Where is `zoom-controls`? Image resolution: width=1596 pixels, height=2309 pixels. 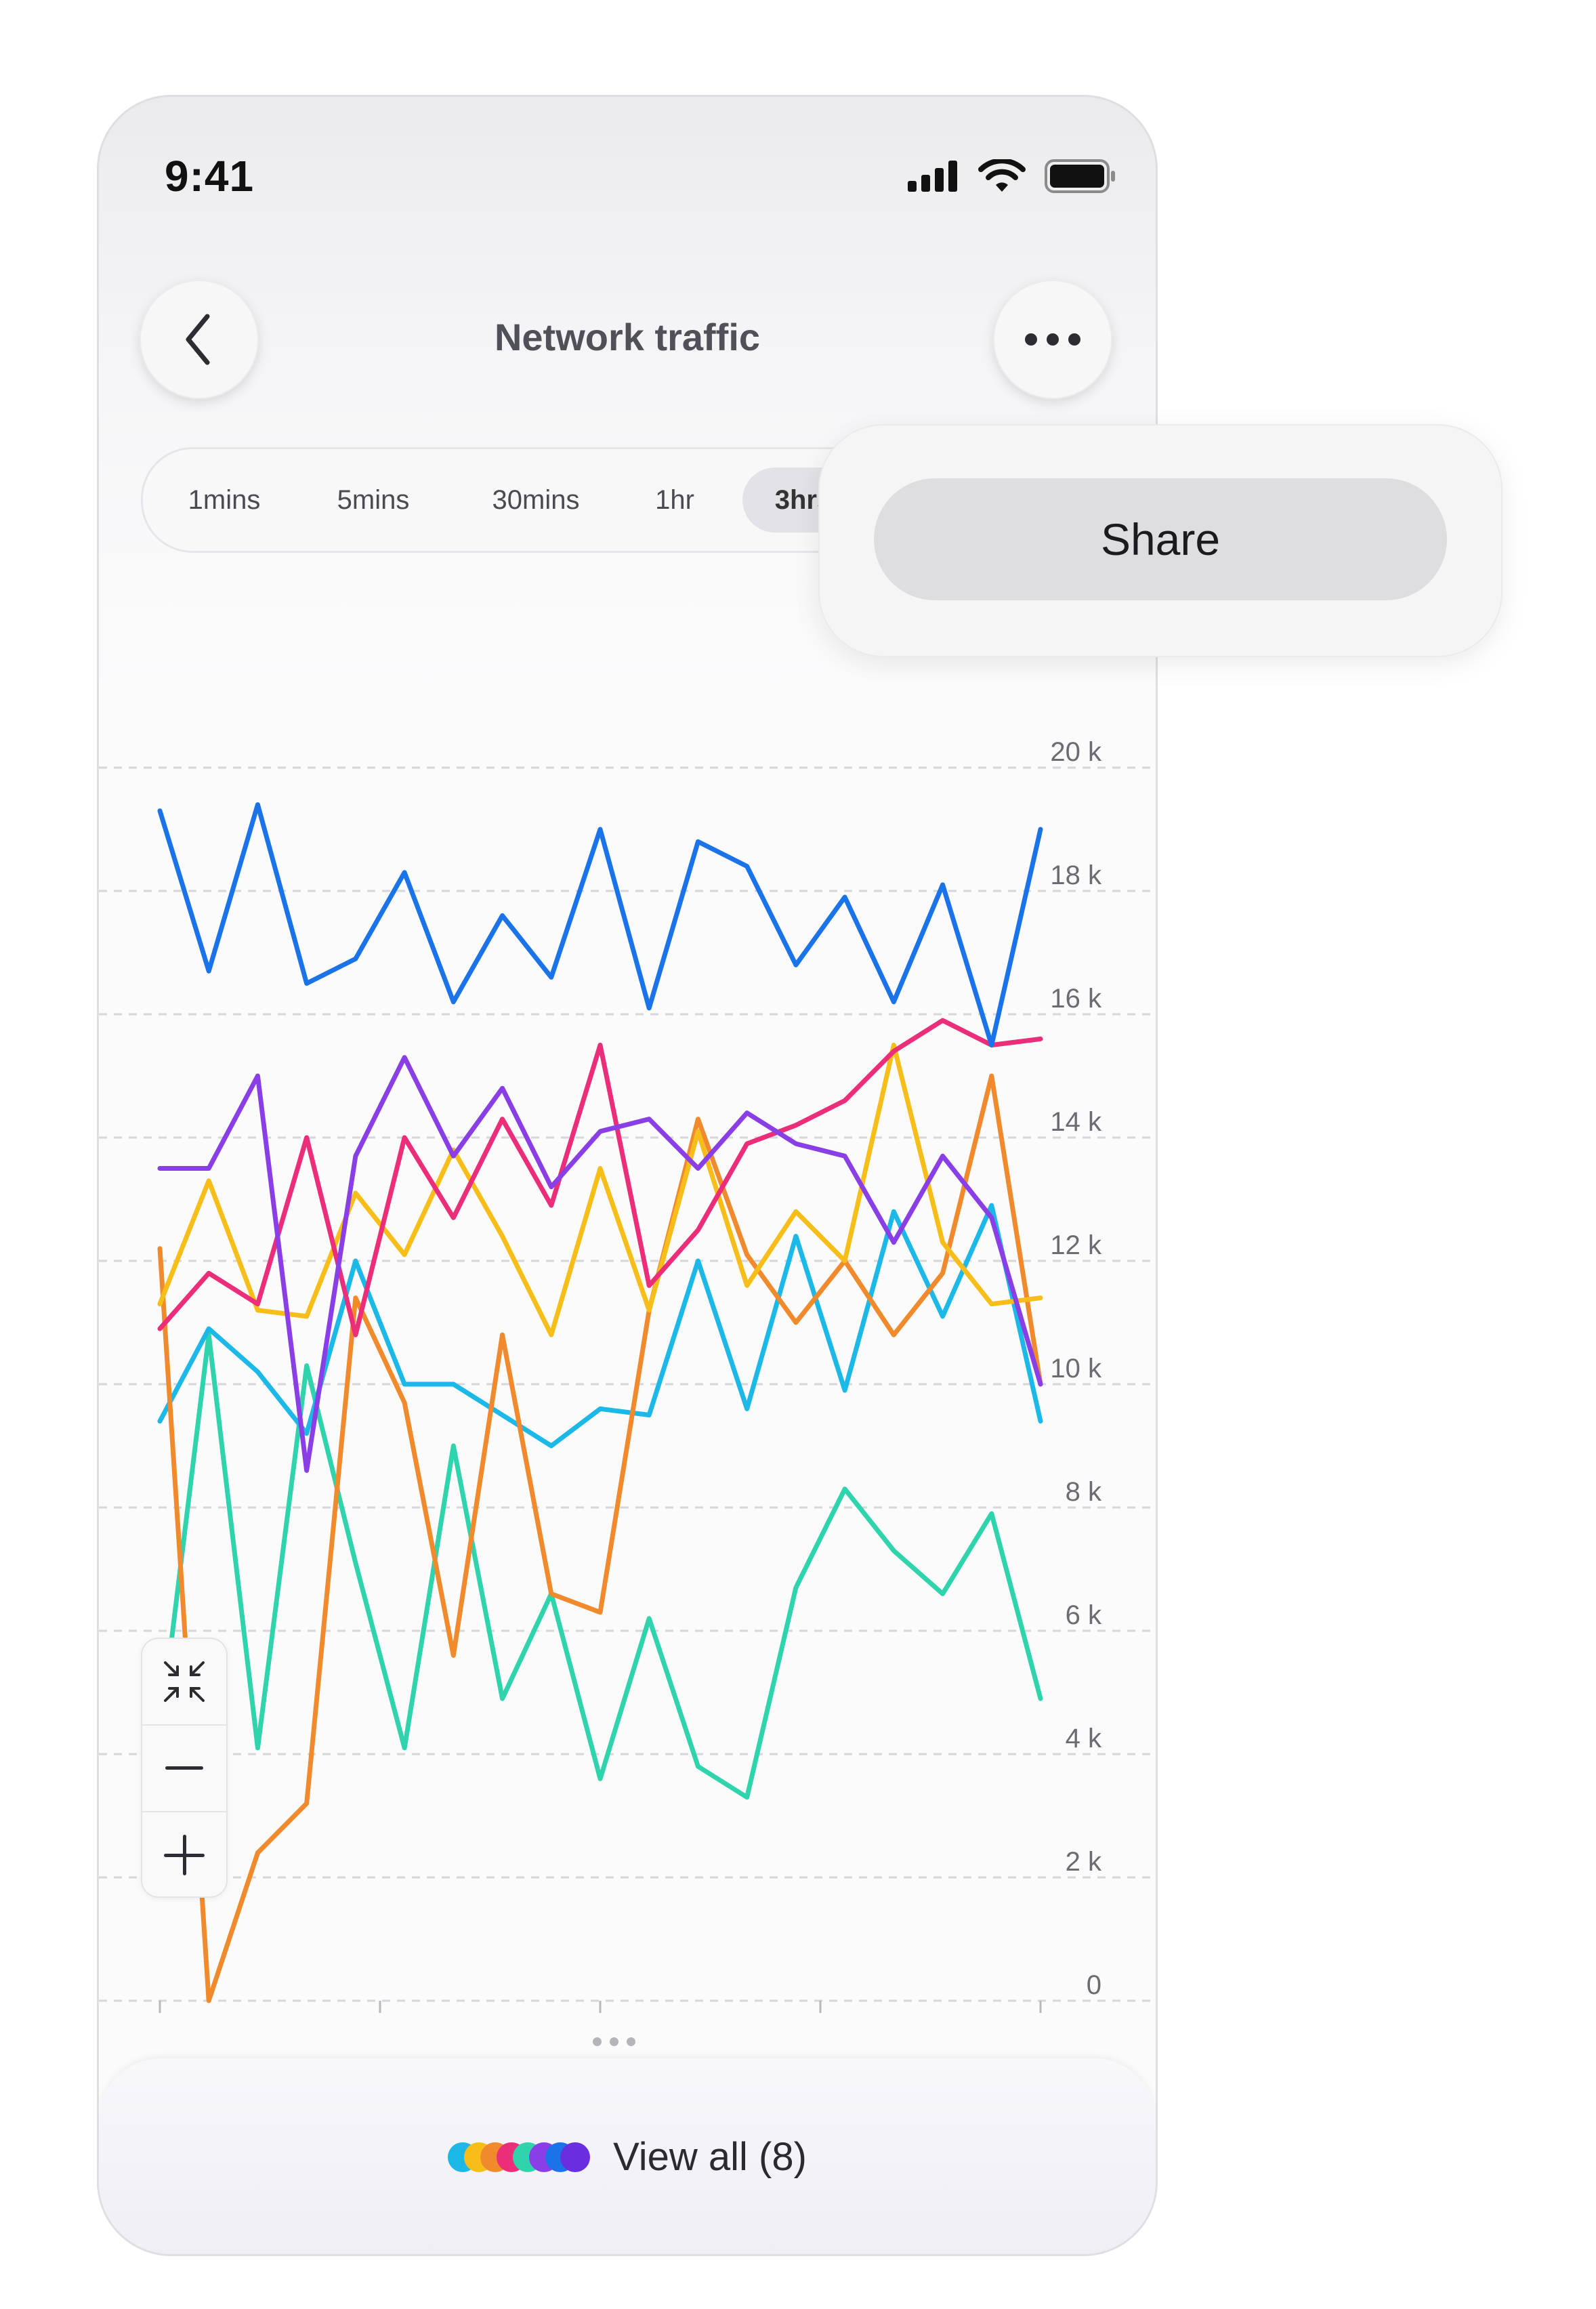 zoom-controls is located at coordinates (184, 1768).